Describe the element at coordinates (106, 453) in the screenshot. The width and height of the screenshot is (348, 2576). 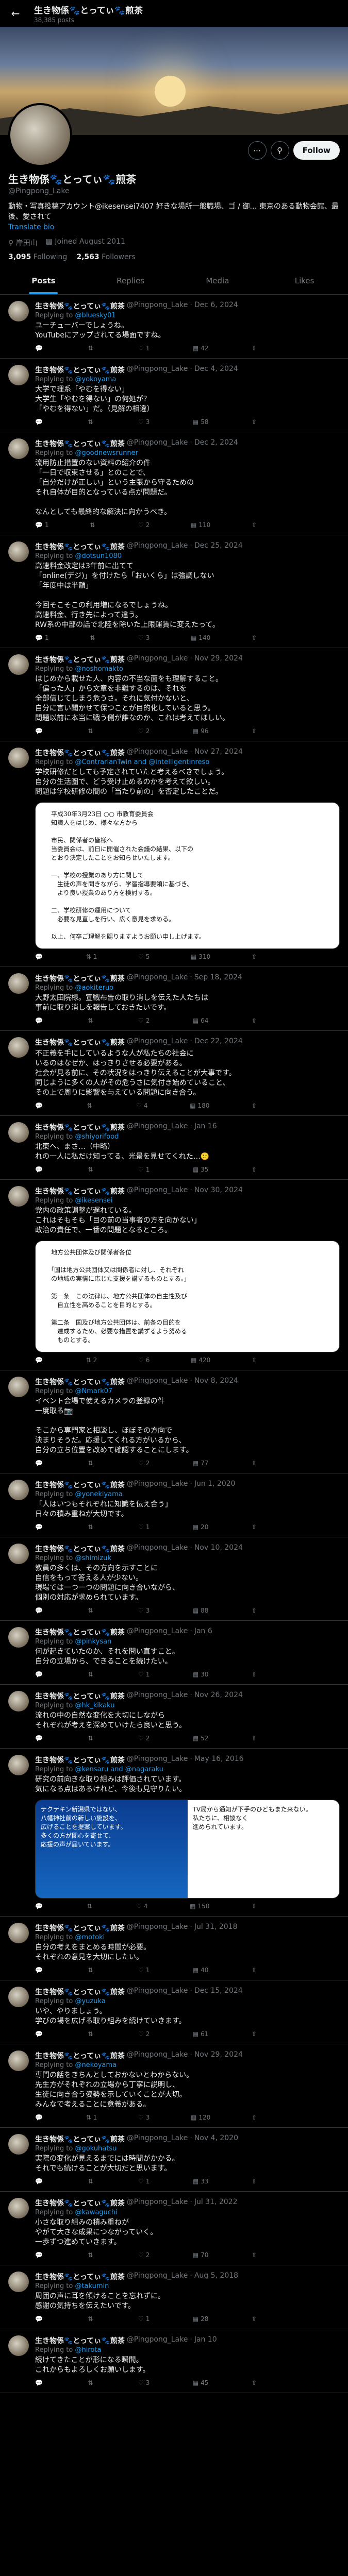
I see `replying-handle: @goodnewsrunner` at that location.